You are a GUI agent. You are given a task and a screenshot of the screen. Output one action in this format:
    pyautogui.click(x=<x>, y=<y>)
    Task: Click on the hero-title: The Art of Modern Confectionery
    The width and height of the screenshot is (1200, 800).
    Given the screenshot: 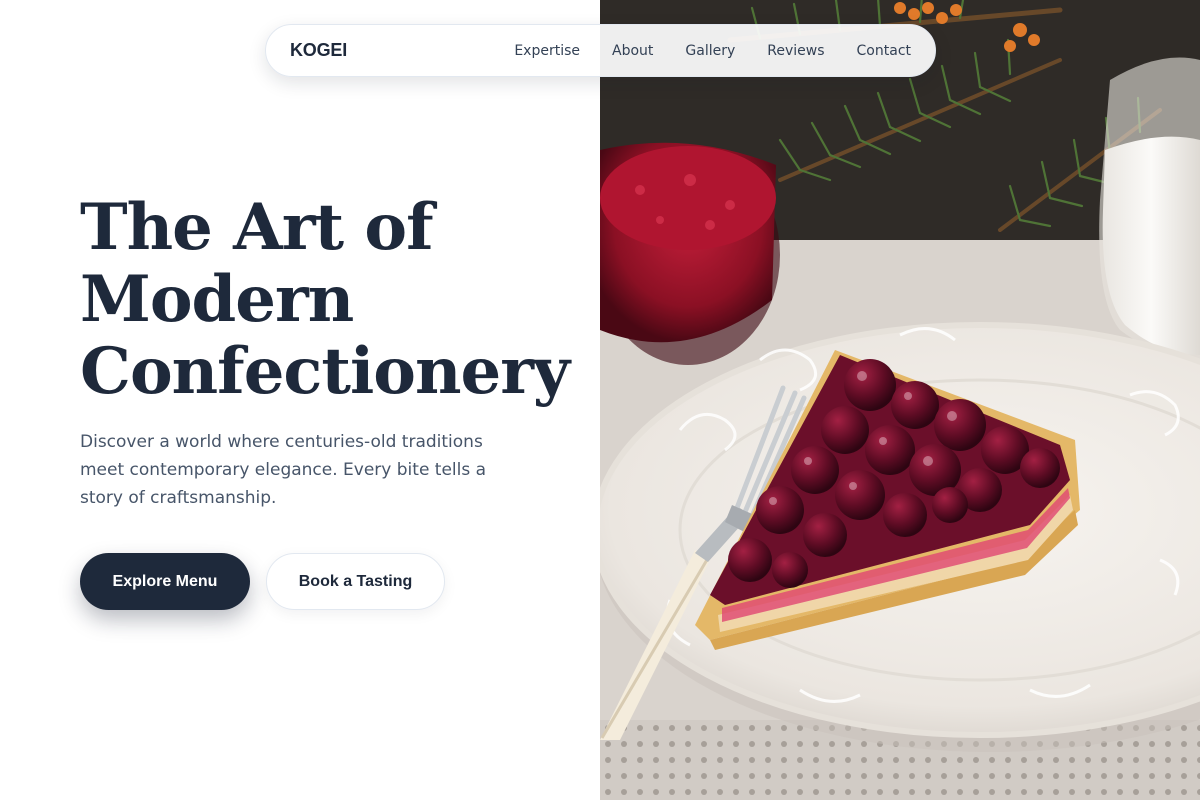 What is the action you would take?
    pyautogui.click(x=330, y=300)
    